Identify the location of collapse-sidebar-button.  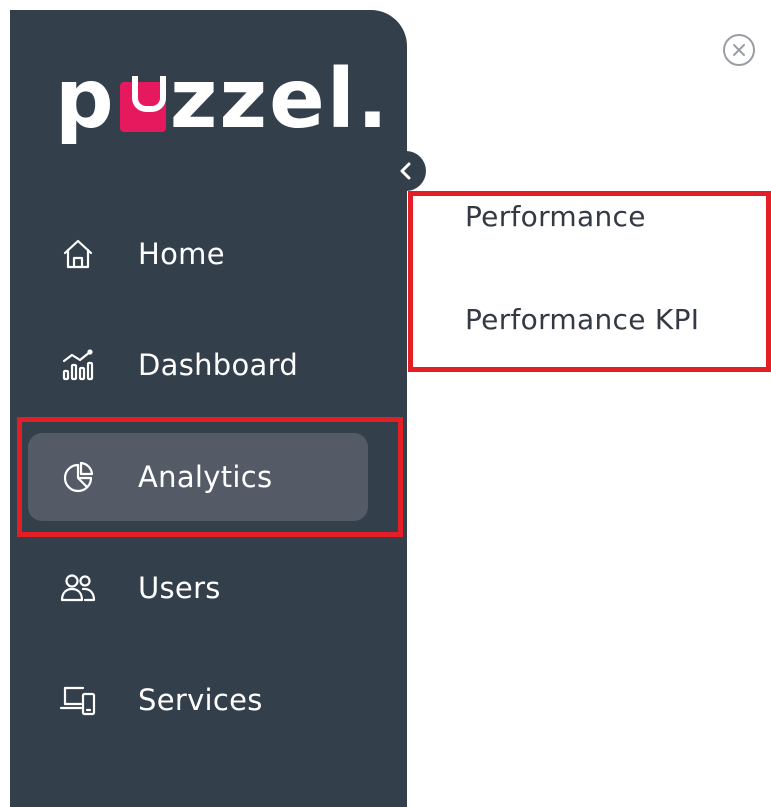
(406, 171).